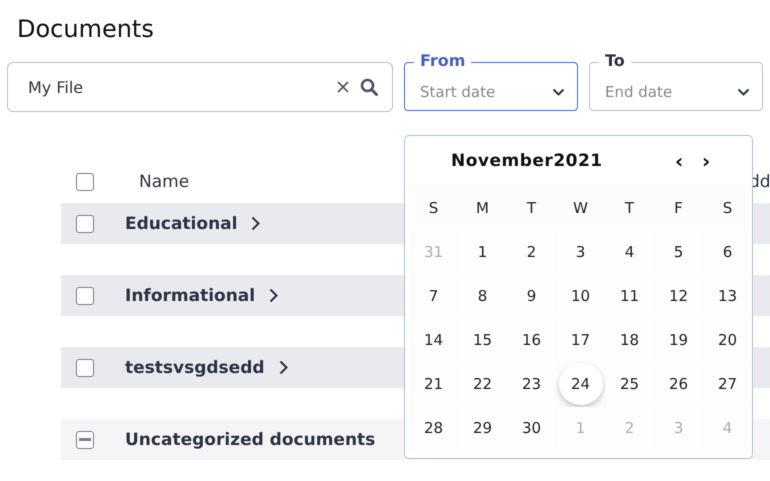  What do you see at coordinates (85, 29) in the screenshot?
I see `page-title: Documents` at bounding box center [85, 29].